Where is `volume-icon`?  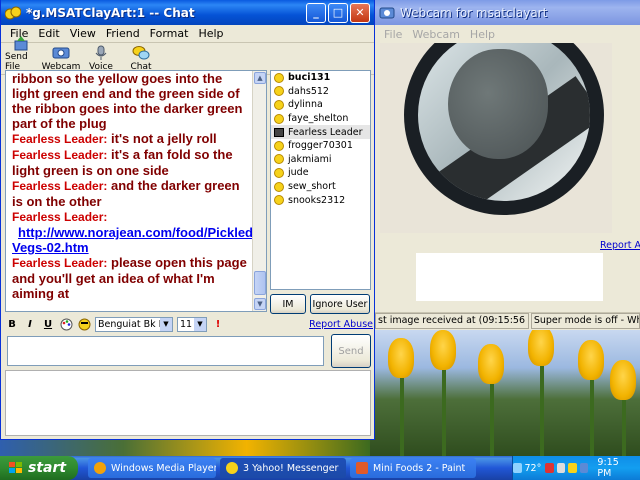
volume-icon is located at coordinates (584, 468).